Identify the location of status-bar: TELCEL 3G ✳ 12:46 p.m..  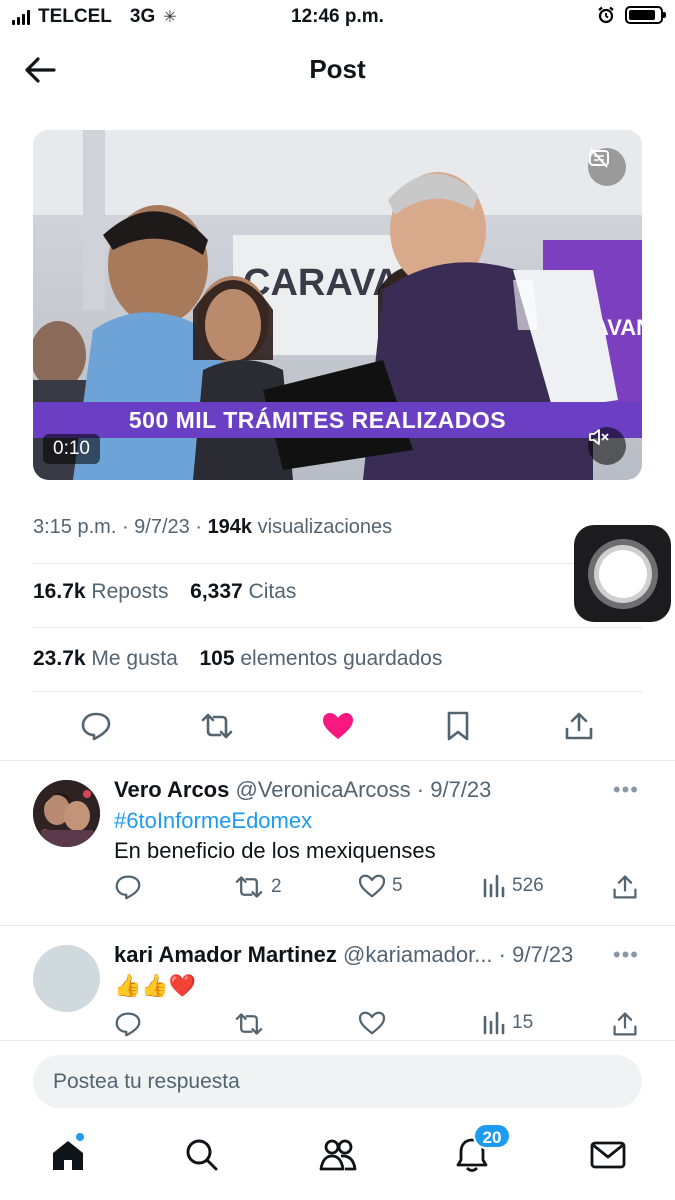
(337, 18).